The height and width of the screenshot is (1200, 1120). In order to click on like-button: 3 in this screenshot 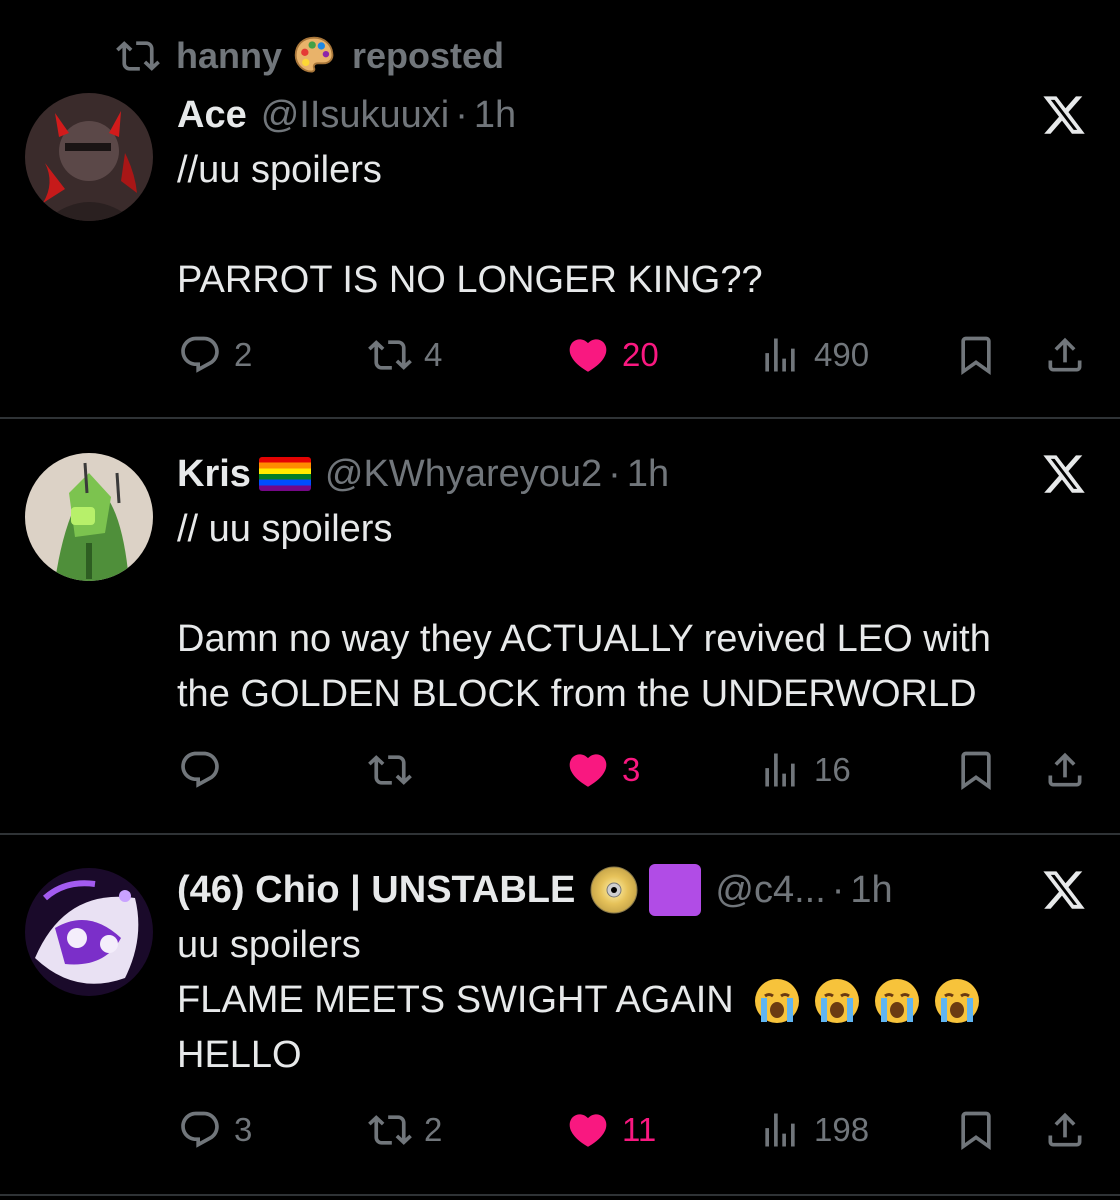, I will do `click(603, 770)`.